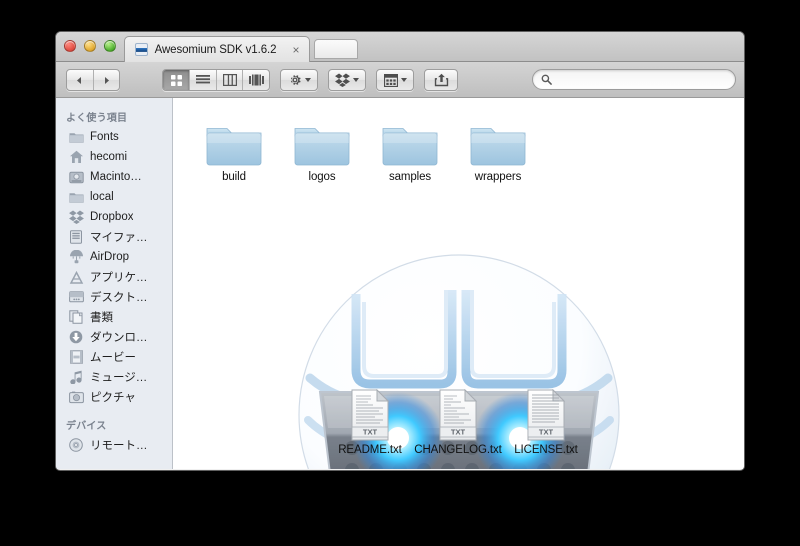 The image size is (800, 546). What do you see at coordinates (110, 46) in the screenshot?
I see `zoom-button-icon` at bounding box center [110, 46].